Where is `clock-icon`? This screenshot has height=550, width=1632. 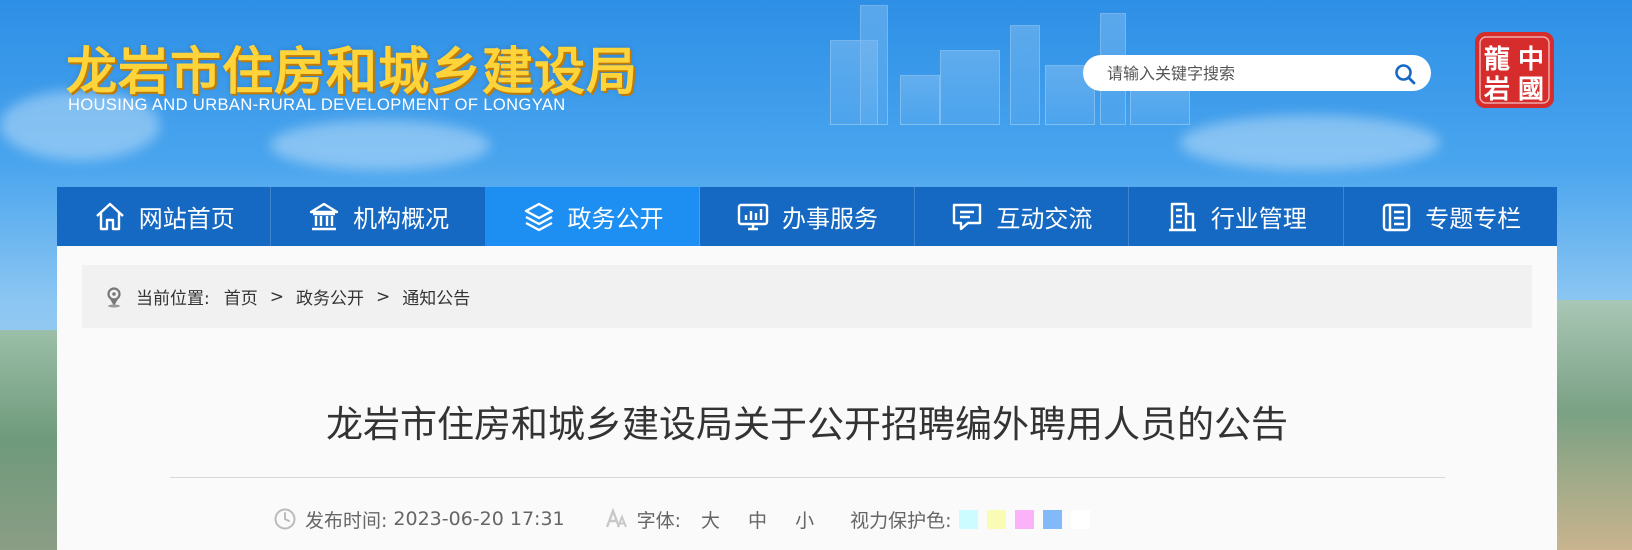 clock-icon is located at coordinates (285, 519).